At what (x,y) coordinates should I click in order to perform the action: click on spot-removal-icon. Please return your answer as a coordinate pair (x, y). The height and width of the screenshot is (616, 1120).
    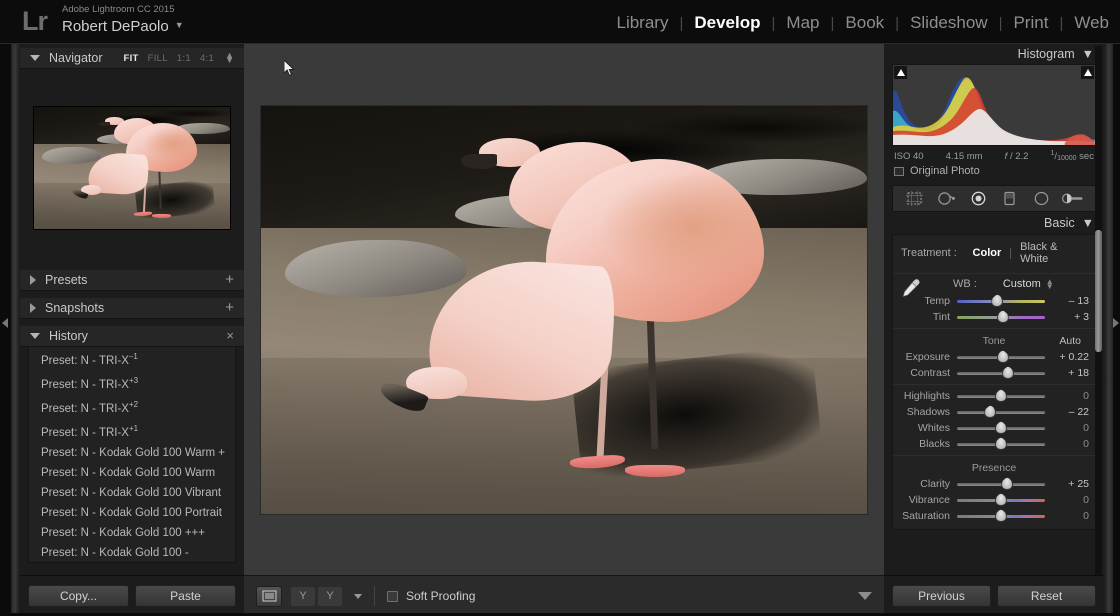
    Looking at the image, I should click on (946, 199).